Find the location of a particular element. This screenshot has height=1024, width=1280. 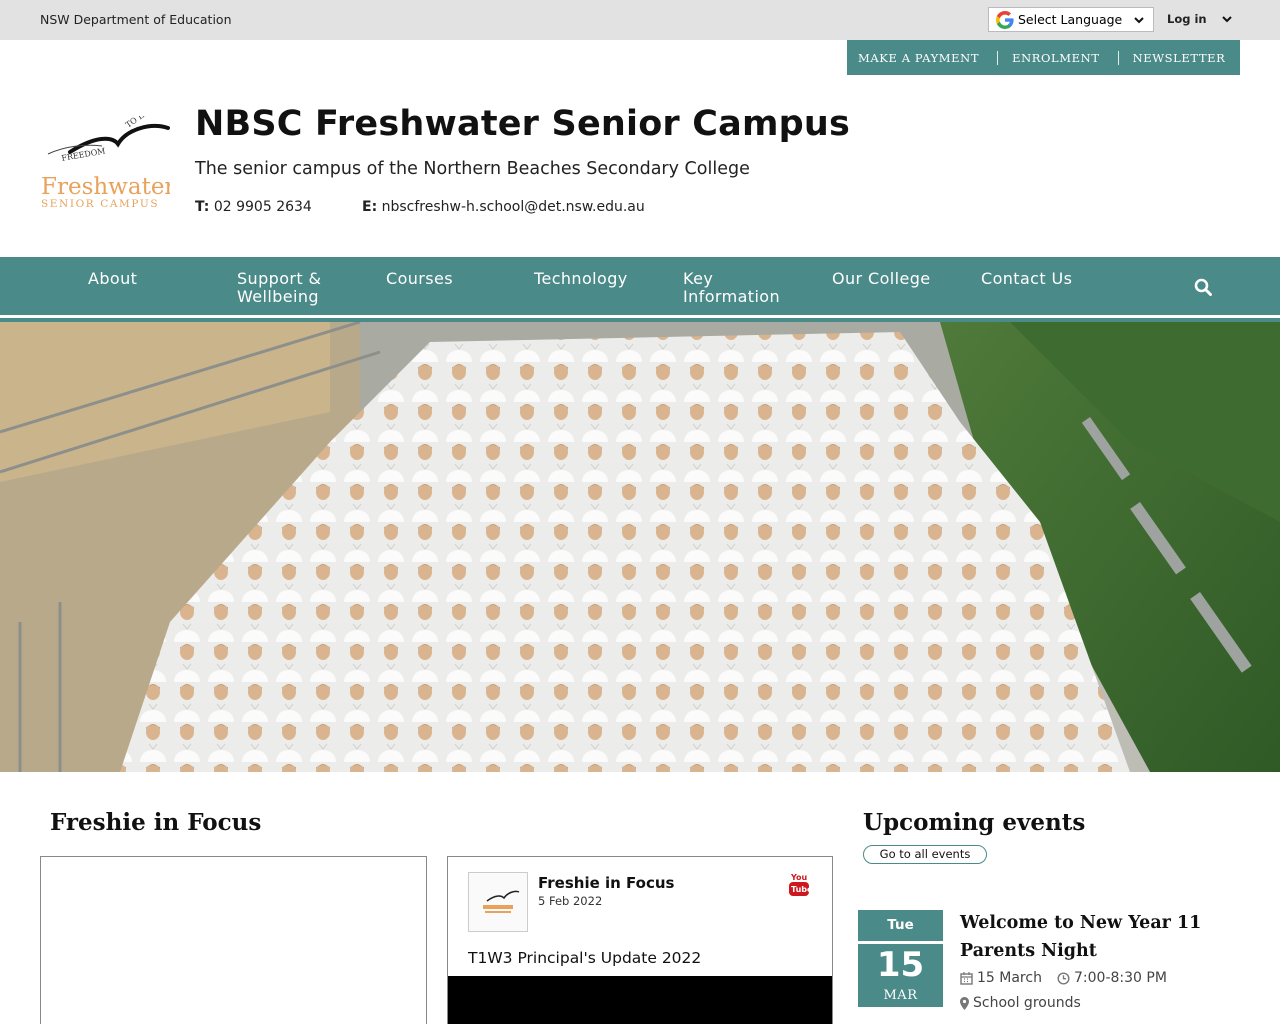

login-label: Log in is located at coordinates (1187, 19).